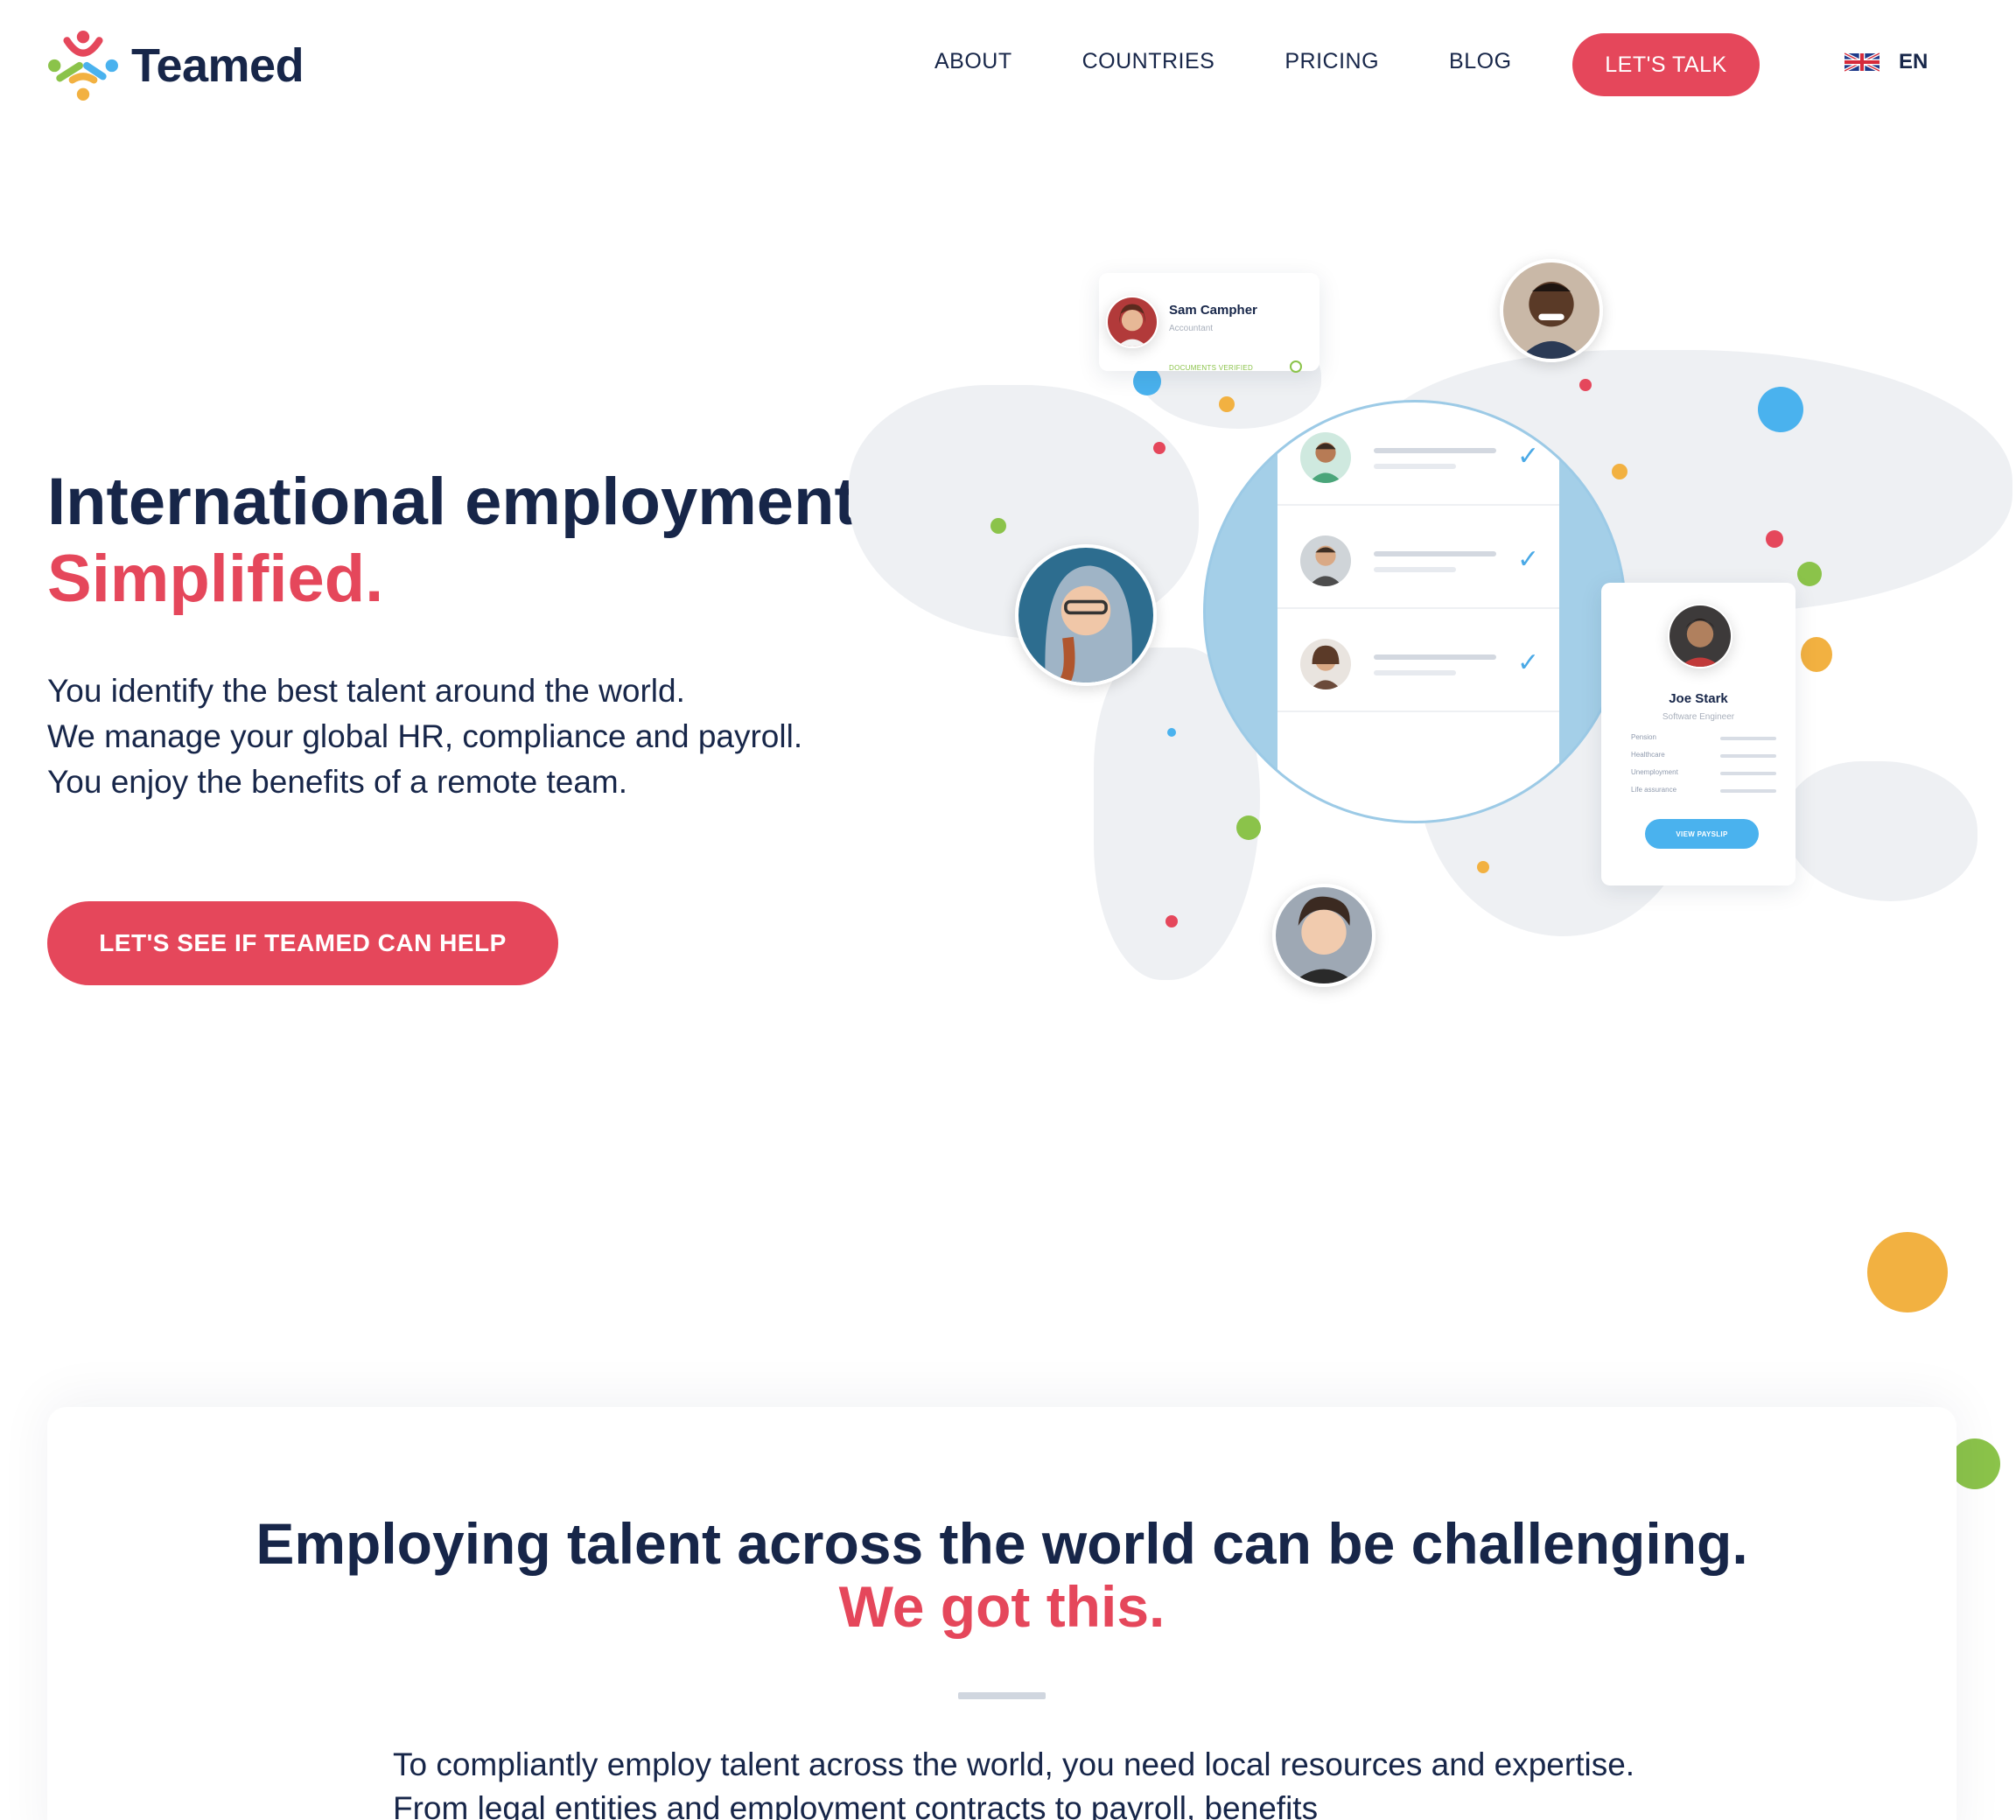 This screenshot has width=2016, height=1820. What do you see at coordinates (1002, 1606) in the screenshot?
I see `section-title-accent: We got this.` at bounding box center [1002, 1606].